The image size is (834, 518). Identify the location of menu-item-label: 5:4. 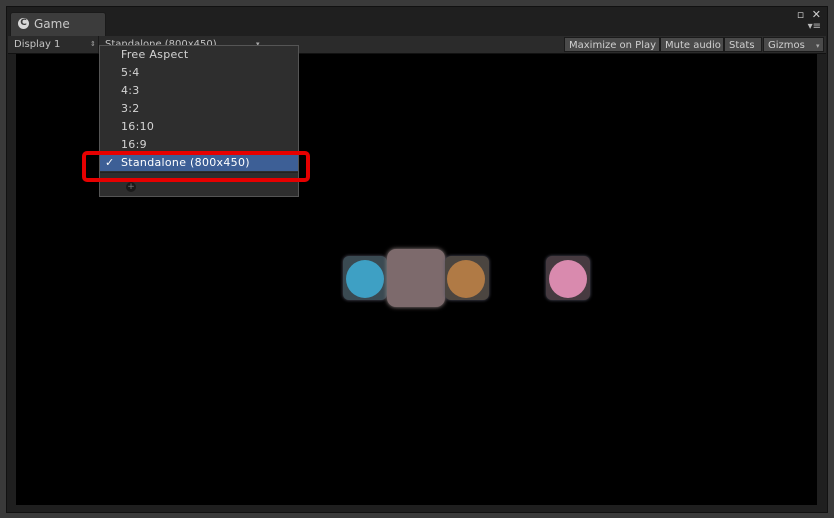
(130, 72).